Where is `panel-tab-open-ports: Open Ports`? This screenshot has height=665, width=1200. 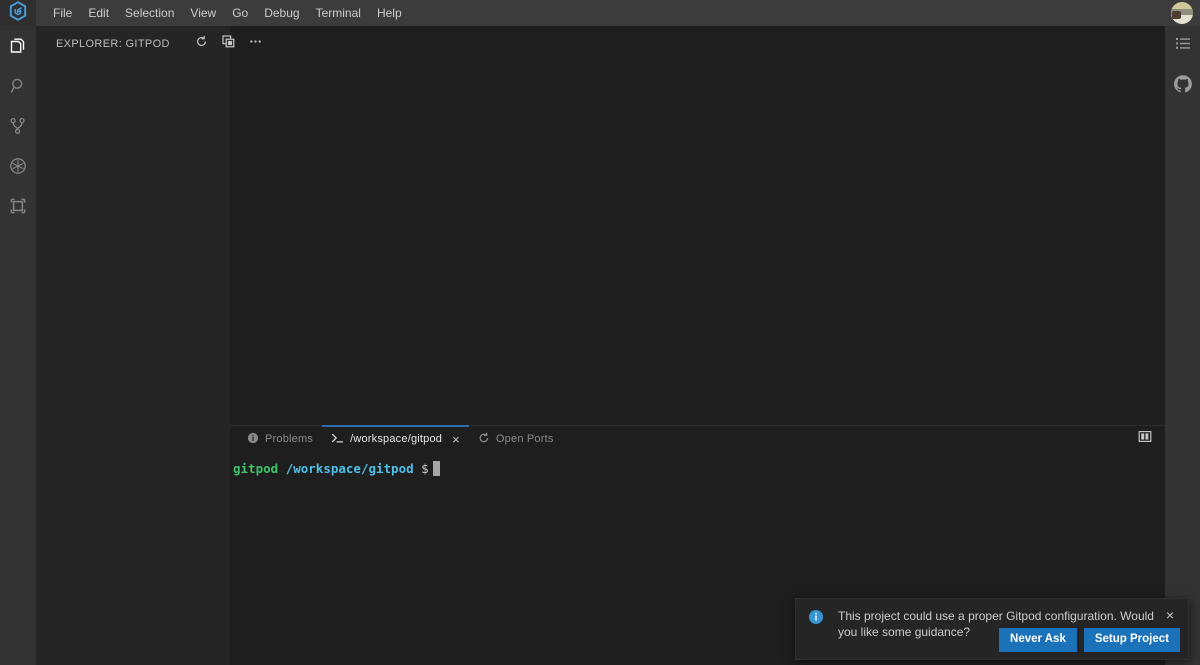
panel-tab-open-ports: Open Ports is located at coordinates (516, 439).